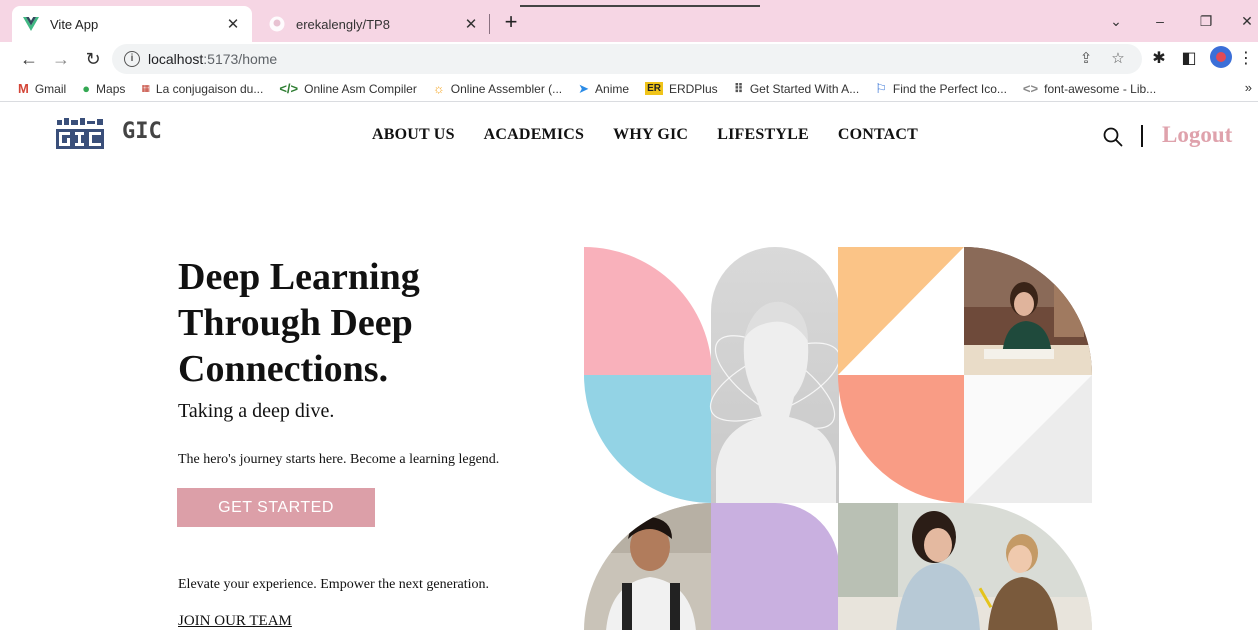 The height and width of the screenshot is (630, 1258). Describe the element at coordinates (276, 507) in the screenshot. I see `get-started-button: GET STARTED` at that location.